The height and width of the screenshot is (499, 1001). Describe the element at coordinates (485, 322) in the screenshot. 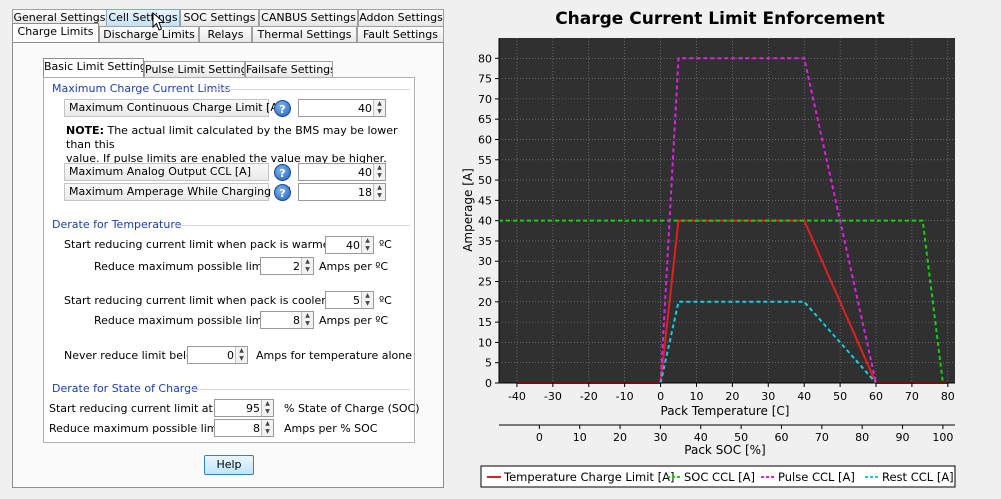

I see `y-tick-label: 15` at that location.